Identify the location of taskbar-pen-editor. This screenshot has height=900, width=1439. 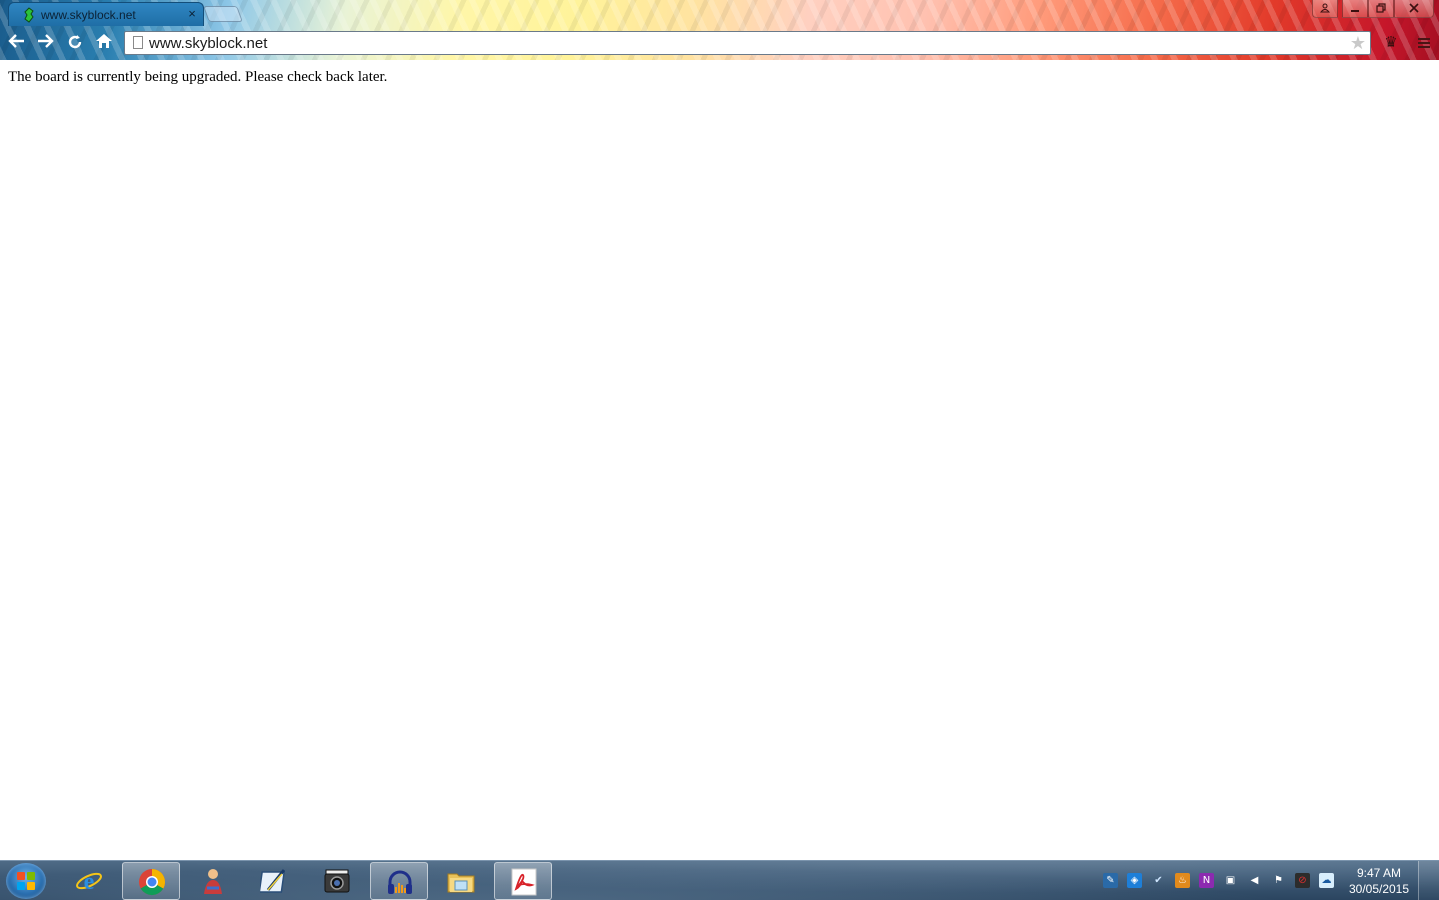
(275, 881).